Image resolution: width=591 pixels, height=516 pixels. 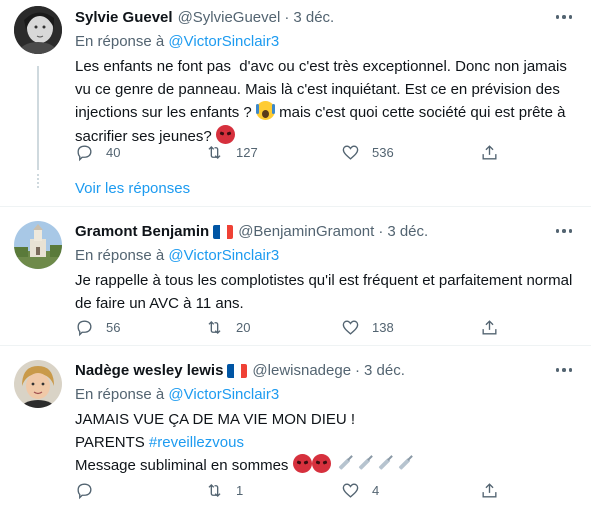 I want to click on author-name: Sylvie Guevel, so click(x=124, y=17).